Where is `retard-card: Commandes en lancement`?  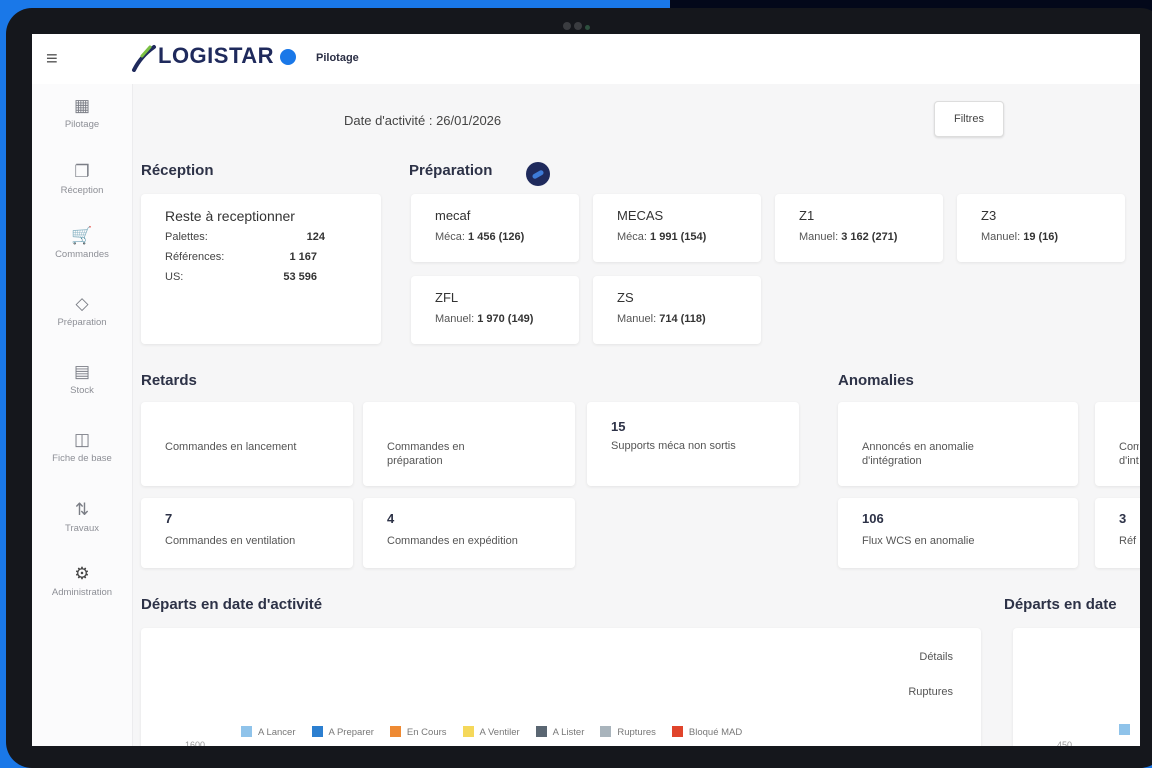 retard-card: Commandes en lancement is located at coordinates (247, 444).